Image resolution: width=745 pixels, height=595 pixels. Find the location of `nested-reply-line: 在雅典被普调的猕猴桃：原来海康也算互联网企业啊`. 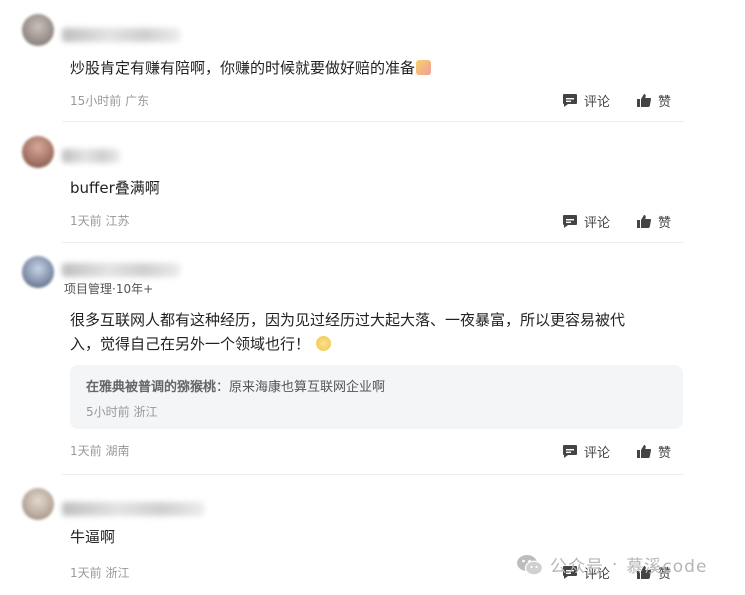

nested-reply-line: 在雅典被普调的猕猴桃：原来海康也算互联网企业啊 is located at coordinates (236, 387).